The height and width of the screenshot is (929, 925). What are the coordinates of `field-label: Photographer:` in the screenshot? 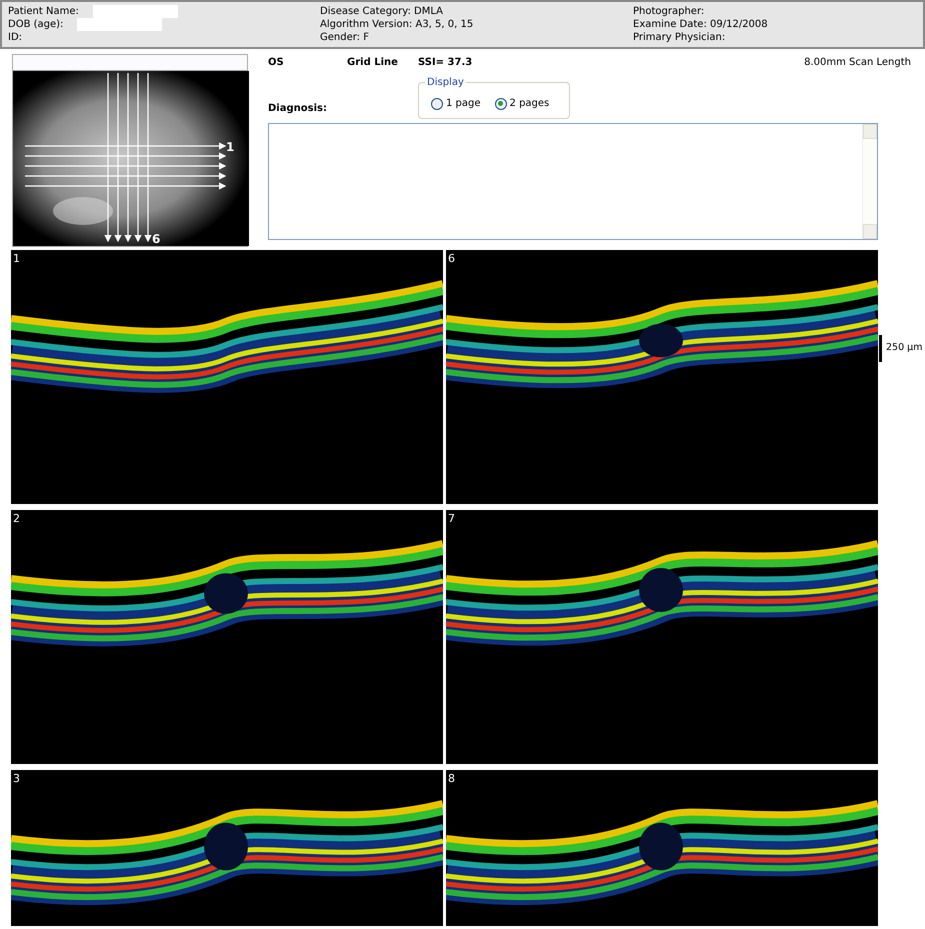 It's located at (668, 11).